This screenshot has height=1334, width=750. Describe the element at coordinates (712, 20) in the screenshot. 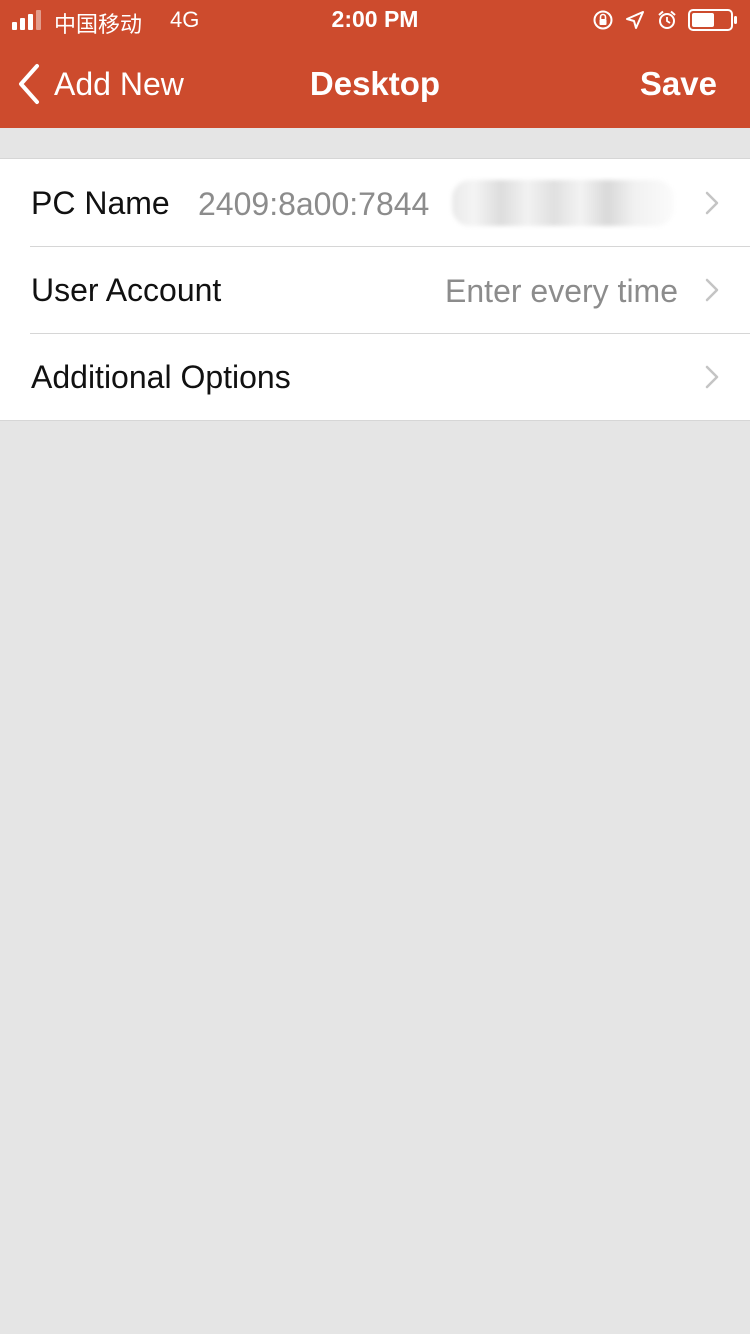

I see `battery-icon` at that location.